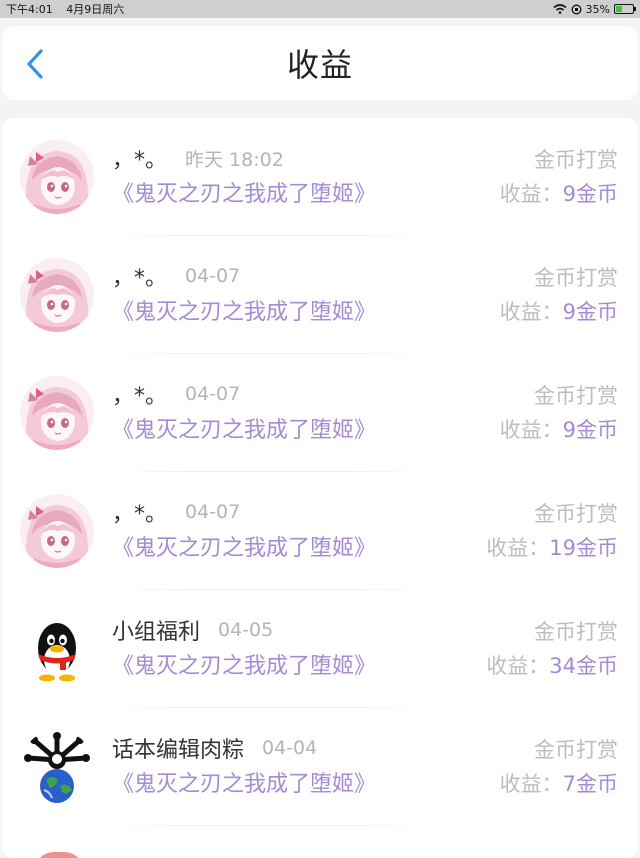  What do you see at coordinates (560, 9) in the screenshot?
I see `wifi-icon` at bounding box center [560, 9].